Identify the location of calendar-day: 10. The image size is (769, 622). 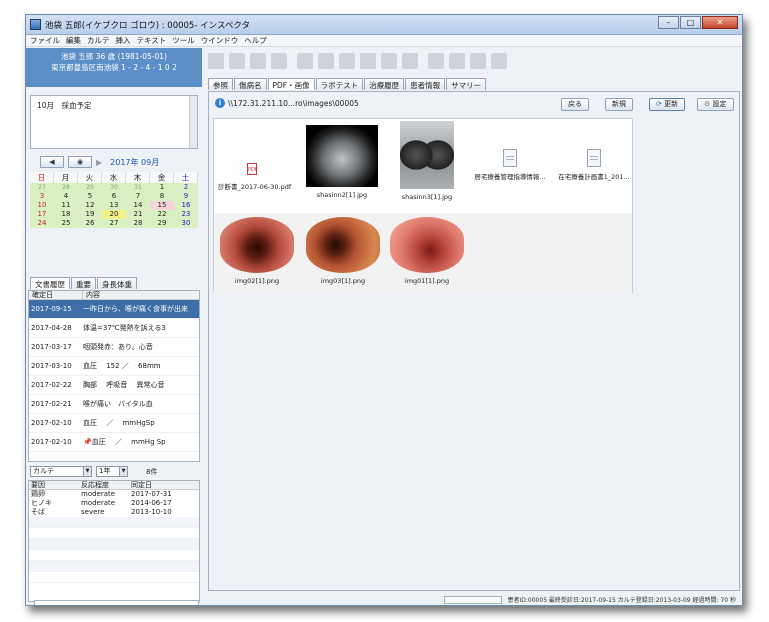
(42, 205).